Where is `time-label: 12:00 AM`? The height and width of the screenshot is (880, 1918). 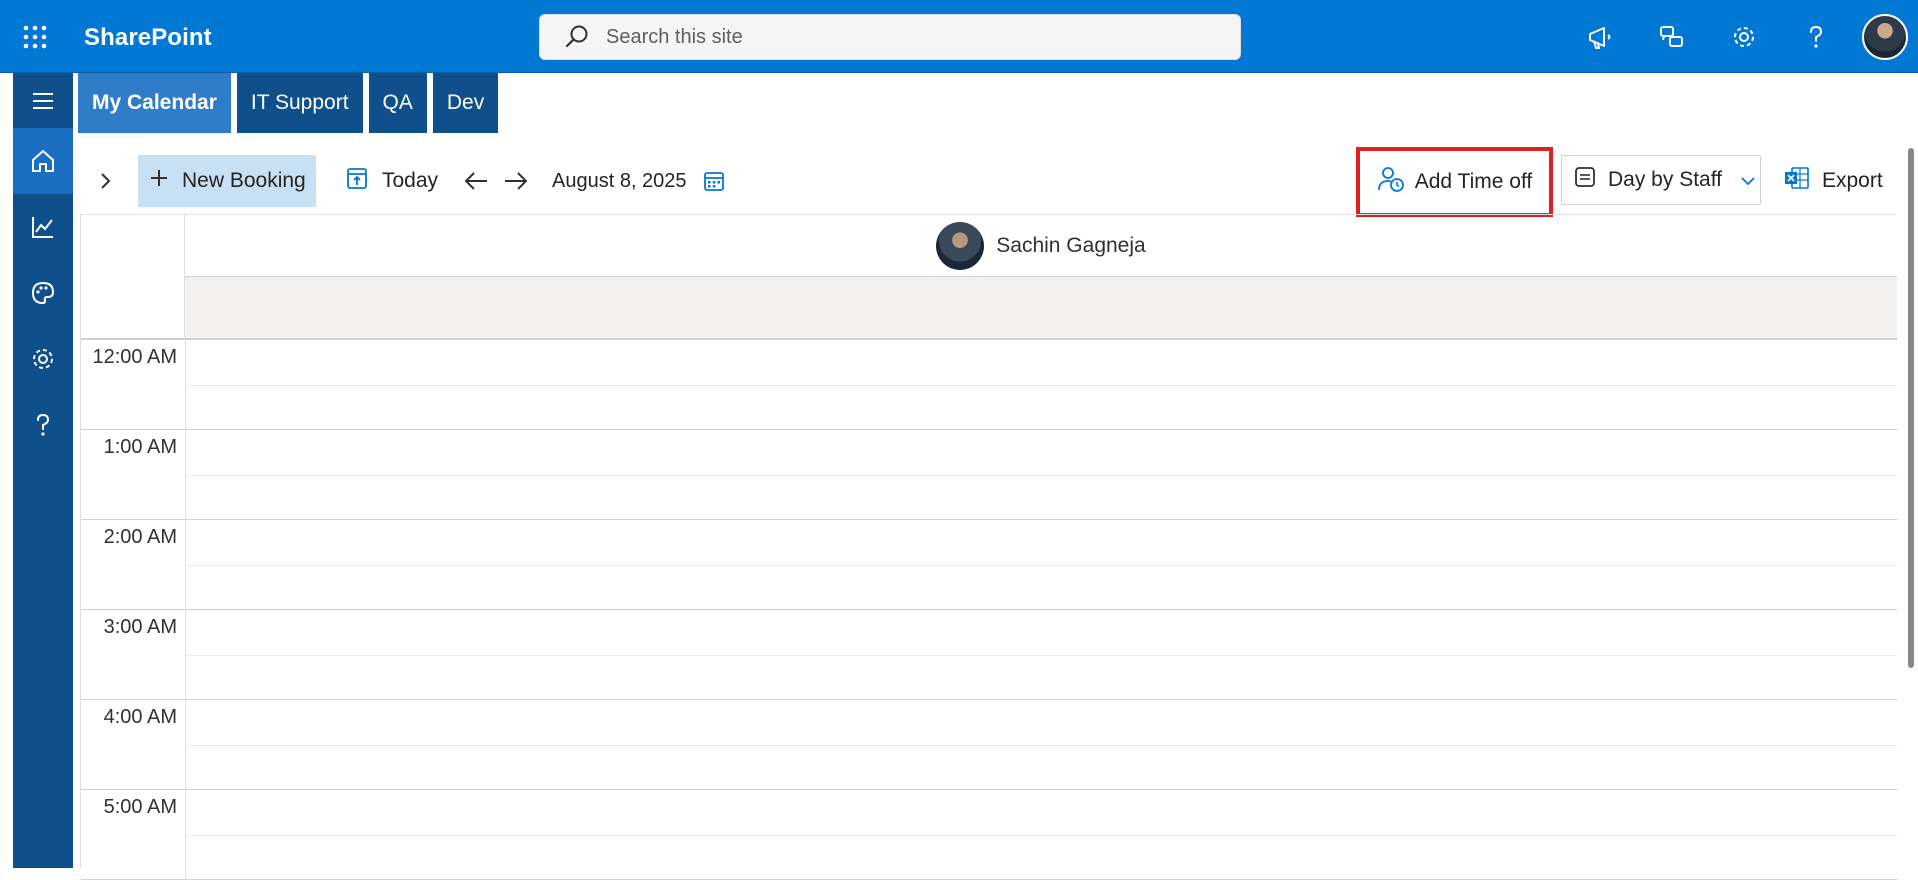
time-label: 12:00 AM is located at coordinates (134, 357).